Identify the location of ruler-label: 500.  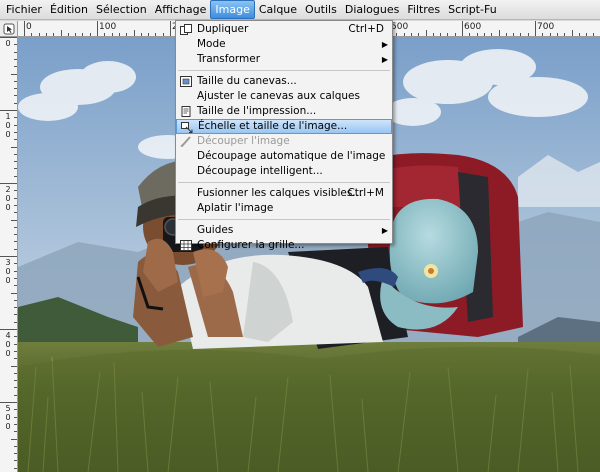
(8, 417).